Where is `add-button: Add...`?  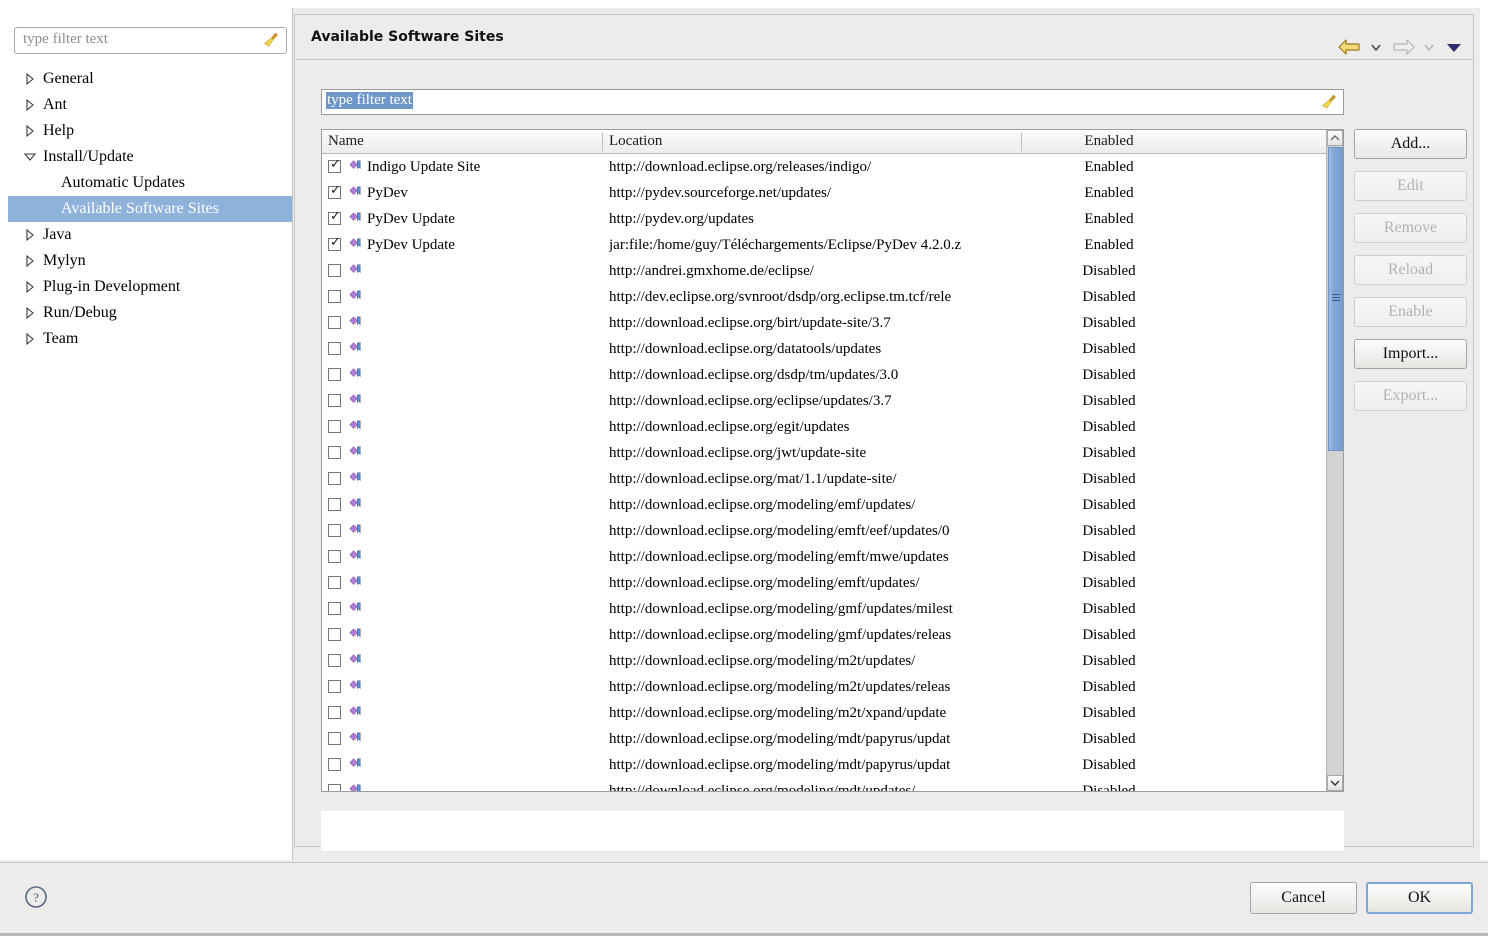
add-button: Add... is located at coordinates (1410, 144).